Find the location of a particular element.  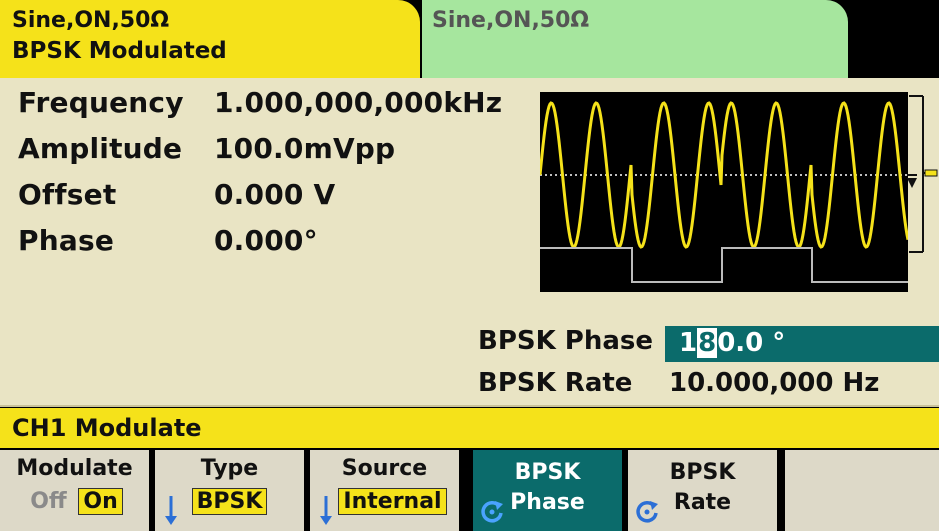

softkey-type-value: BPSK is located at coordinates (229, 501).